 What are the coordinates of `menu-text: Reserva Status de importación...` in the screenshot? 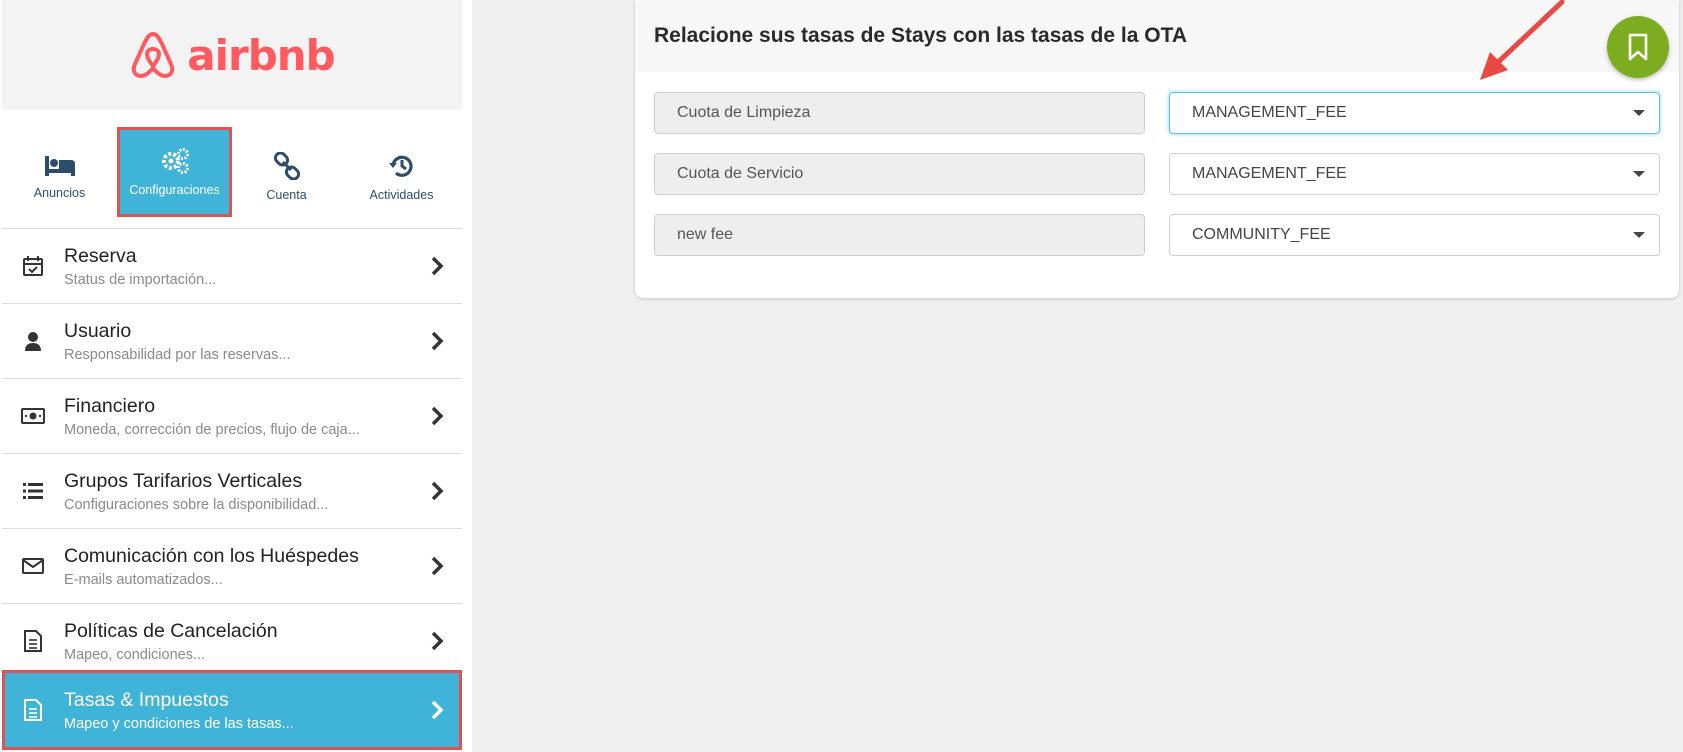 It's located at (238, 266).